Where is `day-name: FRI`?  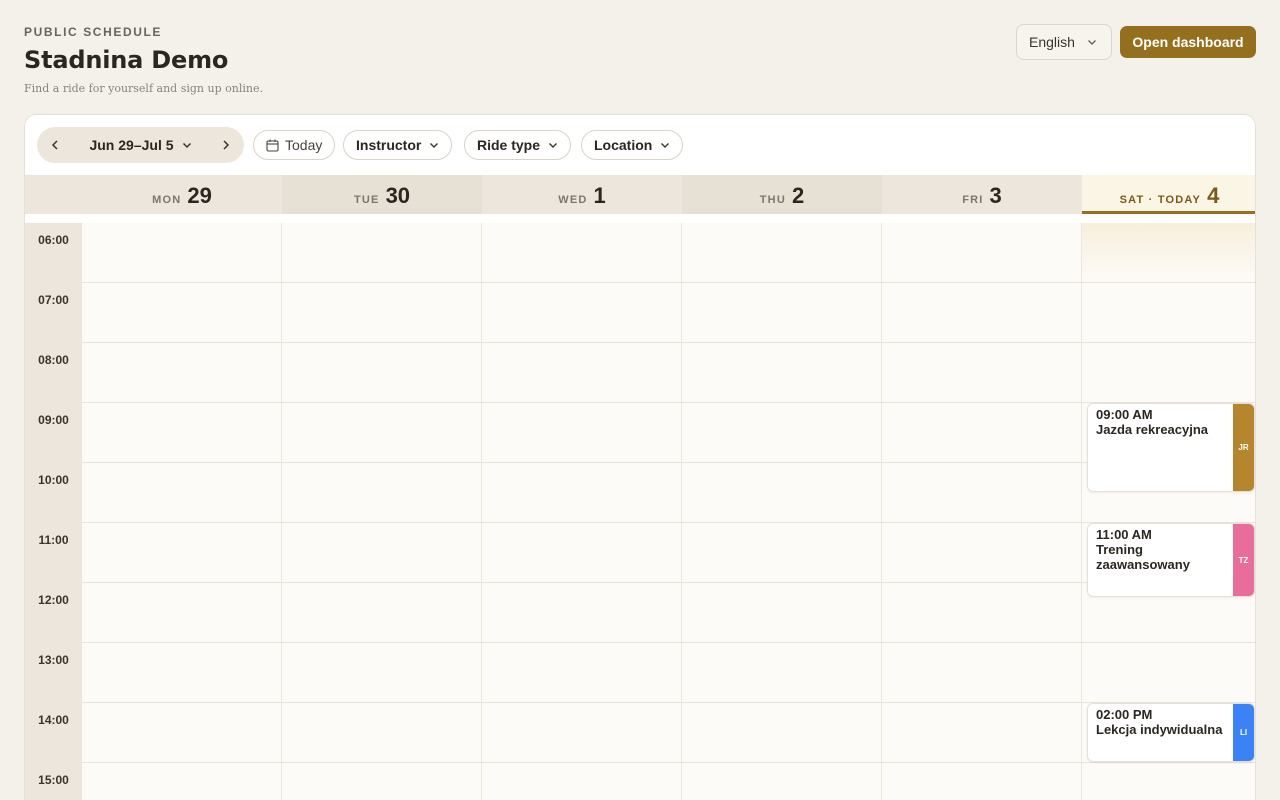 day-name: FRI is located at coordinates (973, 200).